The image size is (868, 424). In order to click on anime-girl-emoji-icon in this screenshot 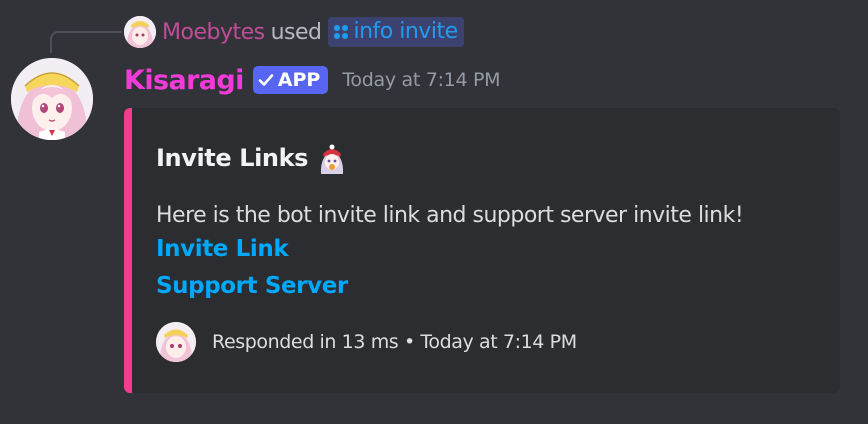, I will do `click(332, 158)`.